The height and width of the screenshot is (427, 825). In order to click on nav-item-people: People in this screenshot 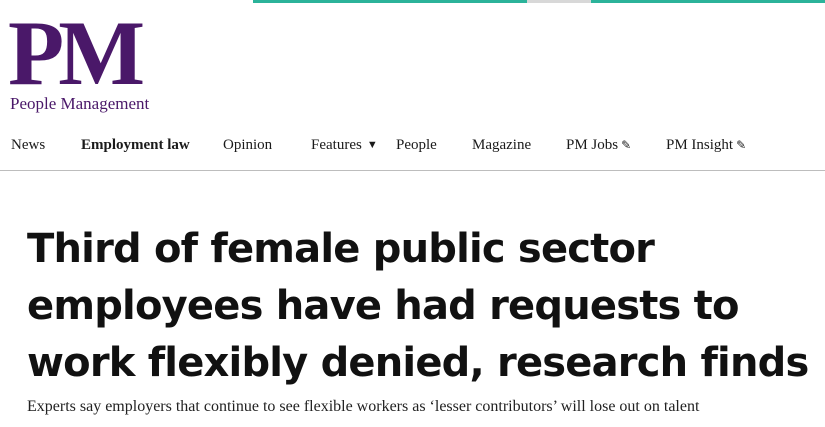, I will do `click(416, 145)`.